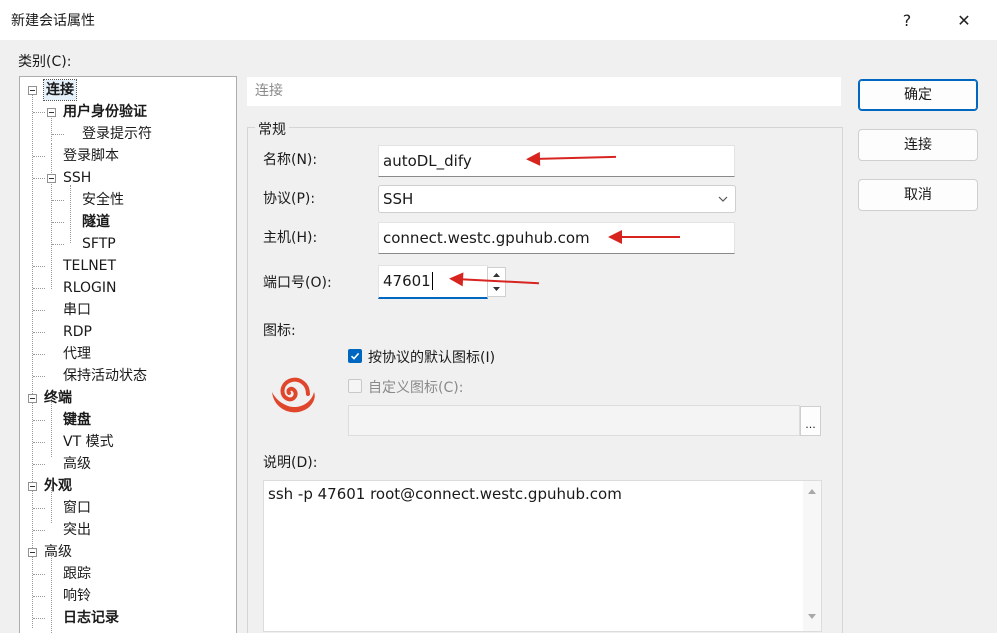  What do you see at coordinates (290, 463) in the screenshot?
I see `description-label: 说明(D):` at bounding box center [290, 463].